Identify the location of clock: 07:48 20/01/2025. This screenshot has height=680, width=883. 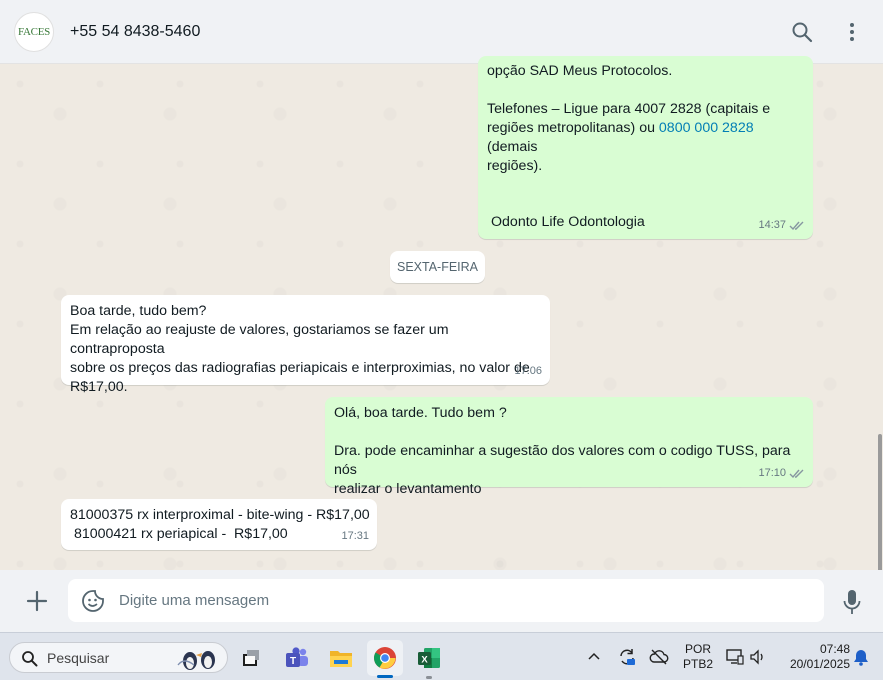
(815, 657).